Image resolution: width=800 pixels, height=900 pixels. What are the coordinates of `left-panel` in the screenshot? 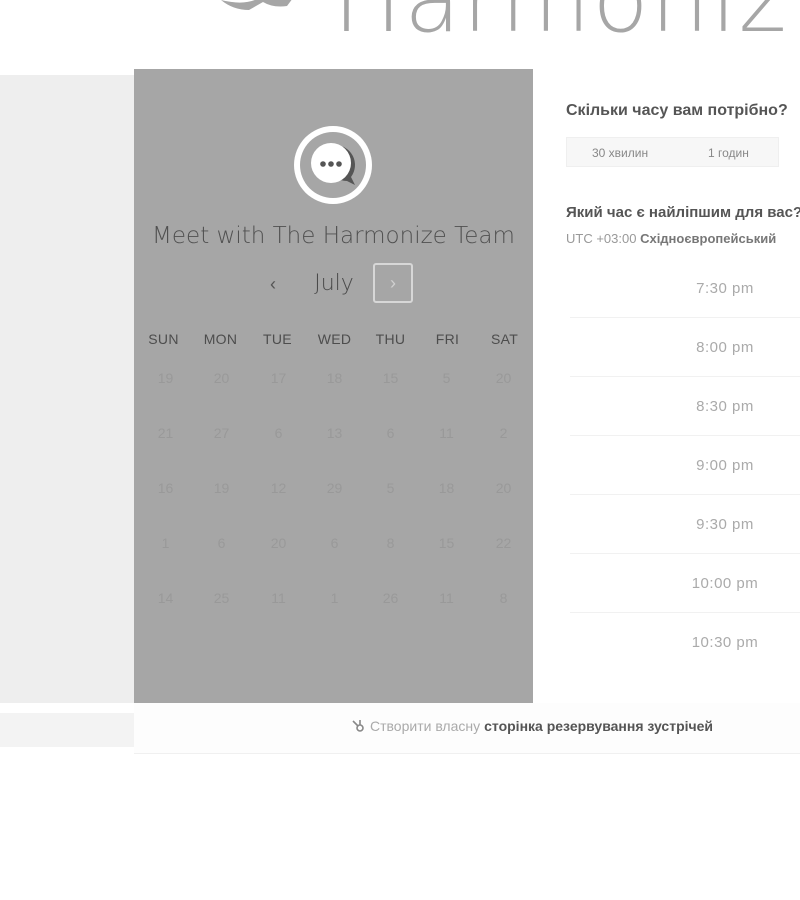 It's located at (67, 389).